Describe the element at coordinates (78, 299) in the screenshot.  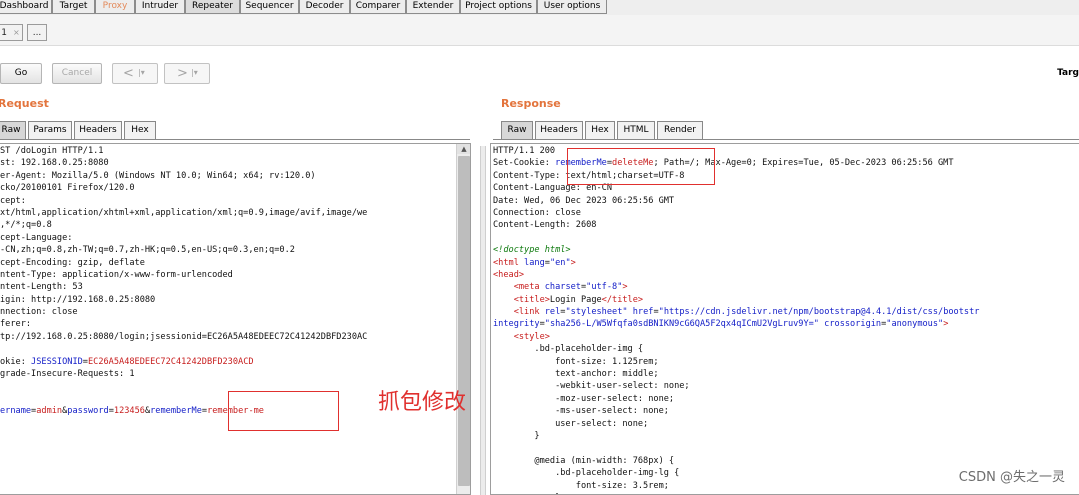
I see `request-line: igin: http://192.168.0.25:8080` at that location.